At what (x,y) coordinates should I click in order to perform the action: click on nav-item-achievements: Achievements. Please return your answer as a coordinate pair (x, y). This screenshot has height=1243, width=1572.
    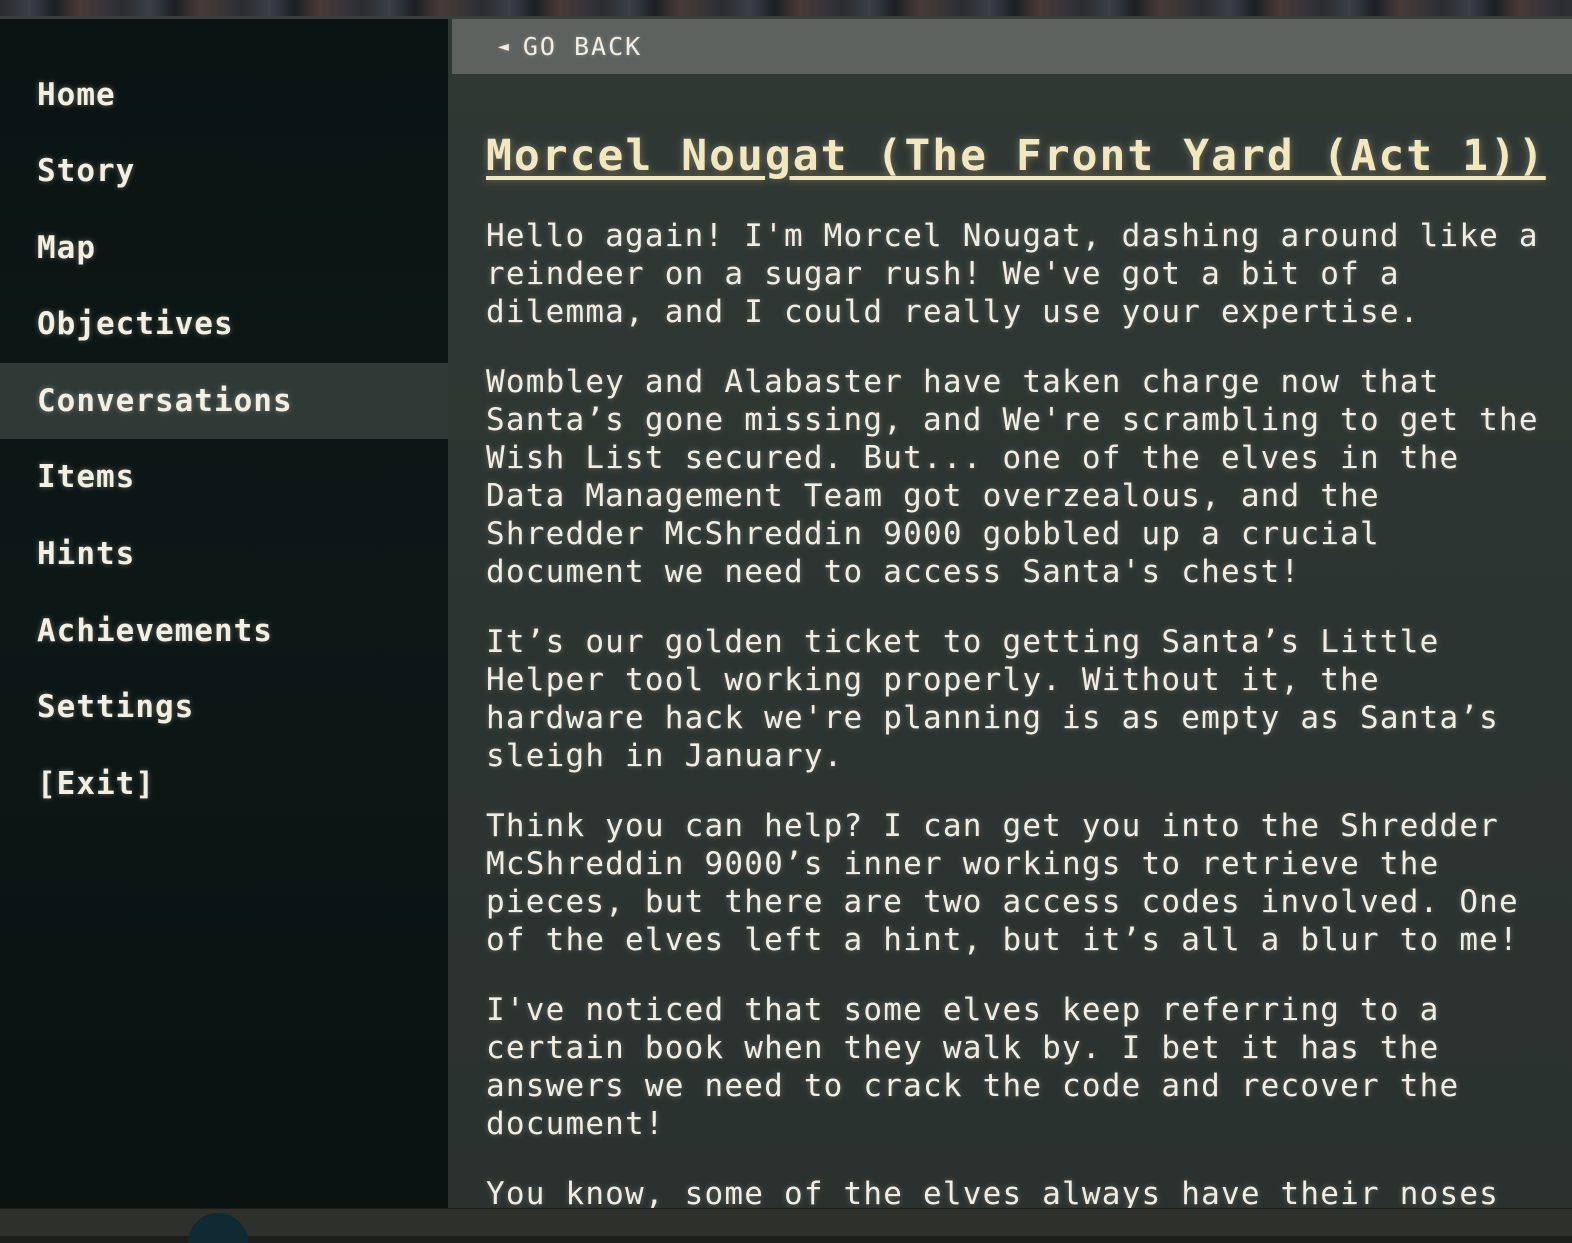
    Looking at the image, I should click on (224, 631).